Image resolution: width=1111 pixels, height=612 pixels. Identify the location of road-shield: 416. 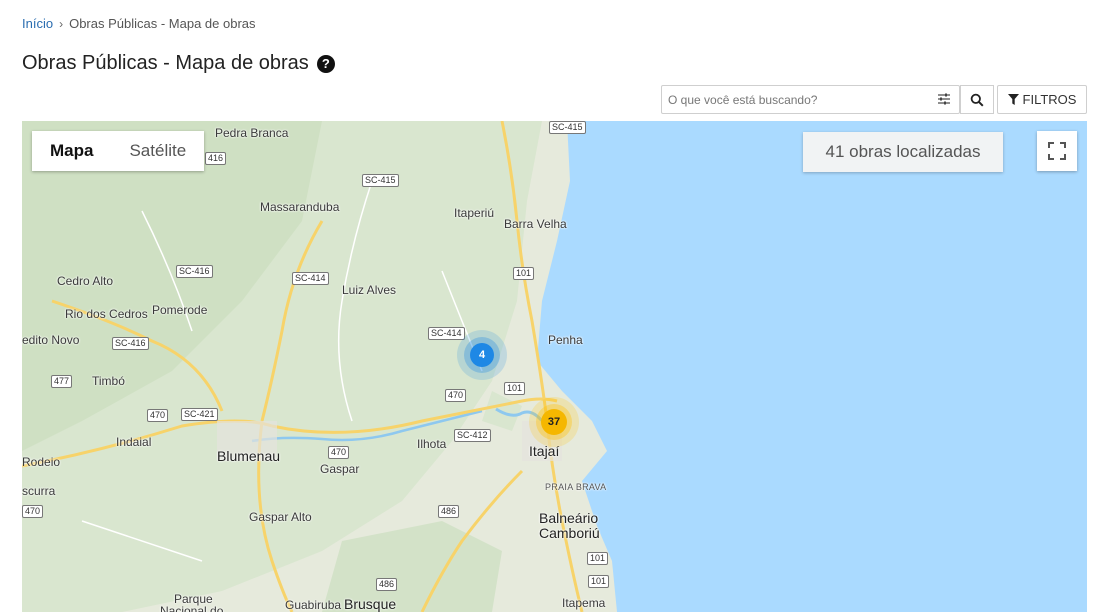
(216, 158).